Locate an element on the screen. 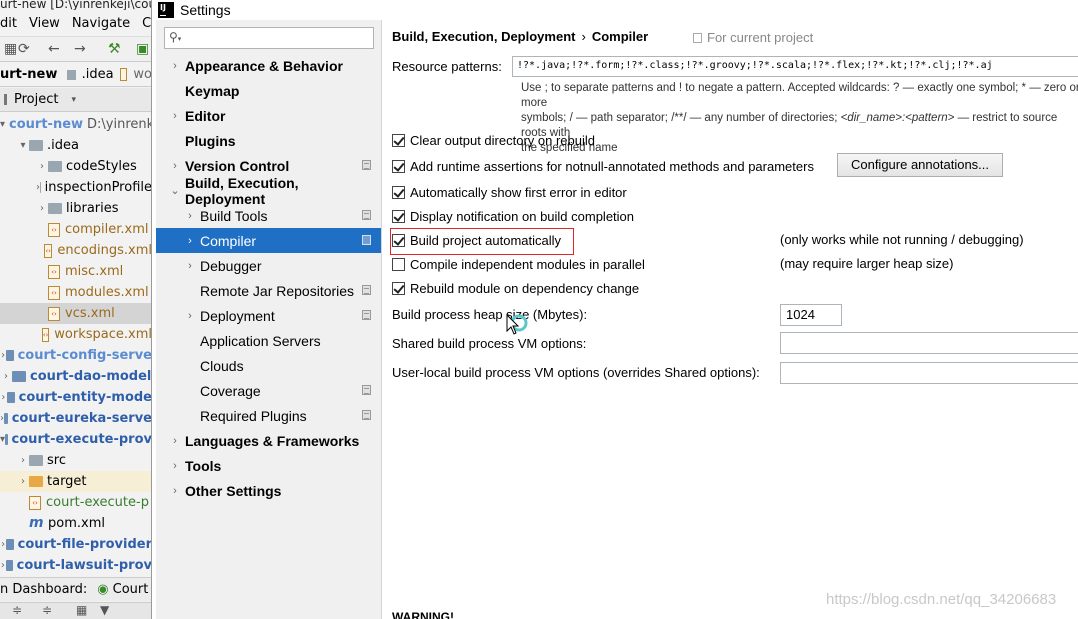 This screenshot has height=619, width=1078. tree-item: ‹› modules.xml is located at coordinates (75, 292).